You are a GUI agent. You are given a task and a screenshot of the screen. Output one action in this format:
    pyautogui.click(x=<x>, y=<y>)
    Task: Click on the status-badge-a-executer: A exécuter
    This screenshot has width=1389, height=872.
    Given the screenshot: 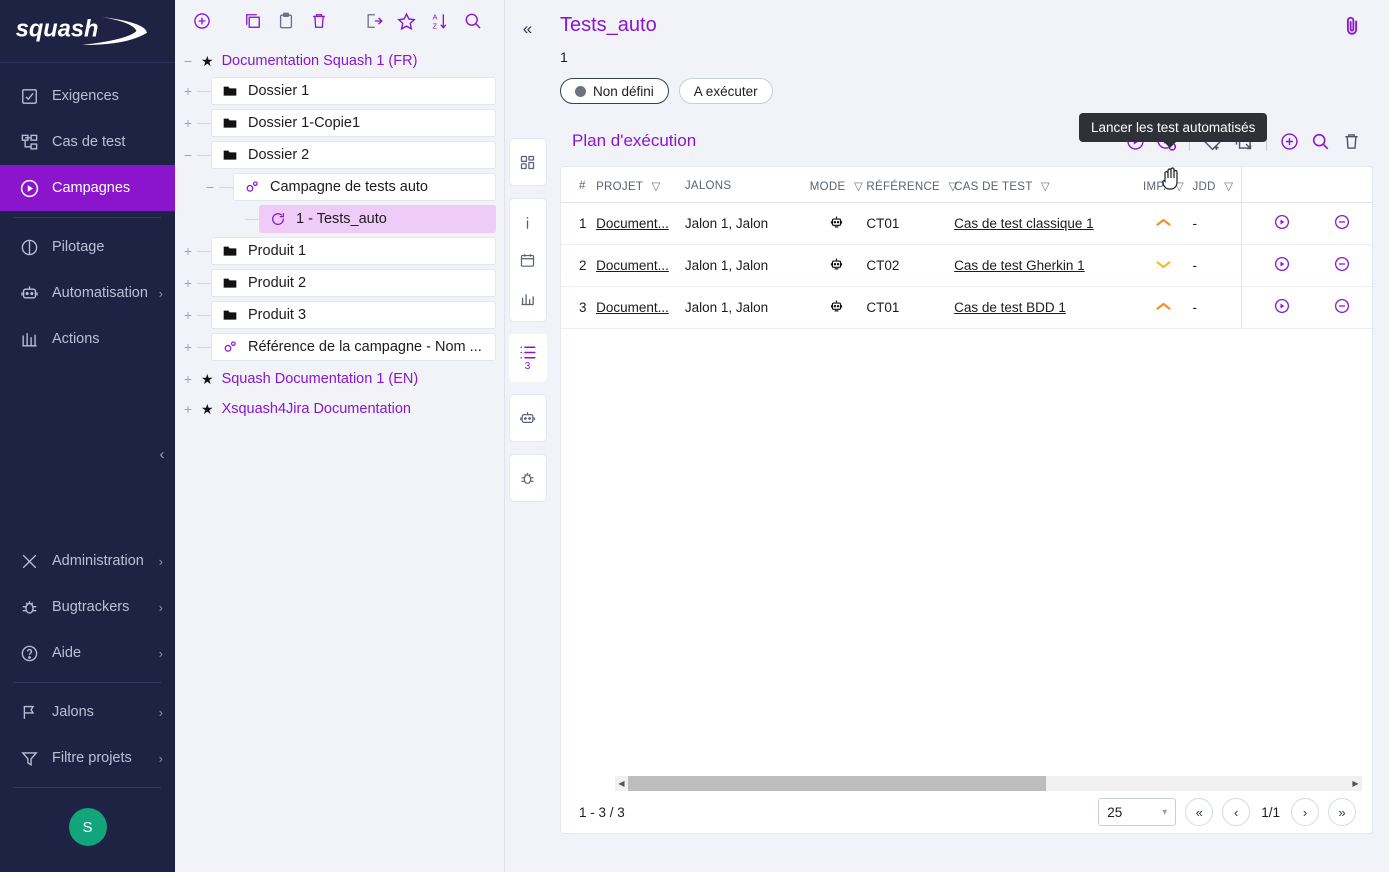 What is the action you would take?
    pyautogui.click(x=725, y=91)
    